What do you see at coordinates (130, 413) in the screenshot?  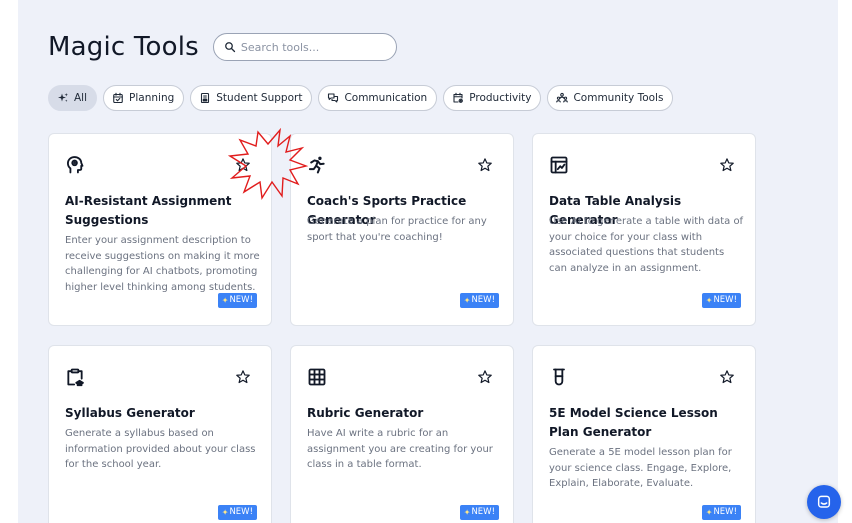 I see `card-title: Syllabus Generator` at bounding box center [130, 413].